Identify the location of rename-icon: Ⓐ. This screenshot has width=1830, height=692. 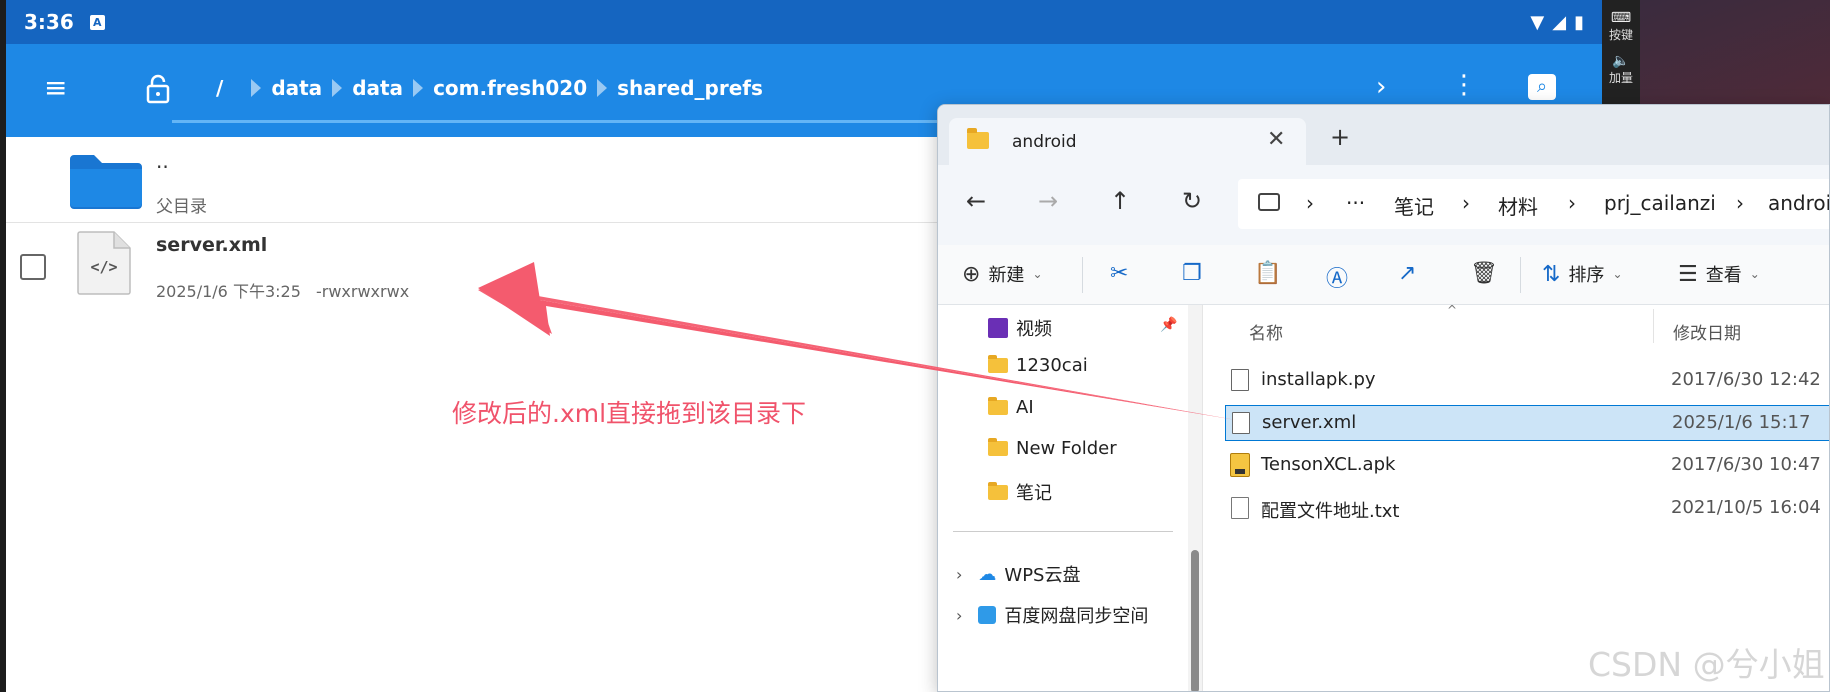
(1337, 277).